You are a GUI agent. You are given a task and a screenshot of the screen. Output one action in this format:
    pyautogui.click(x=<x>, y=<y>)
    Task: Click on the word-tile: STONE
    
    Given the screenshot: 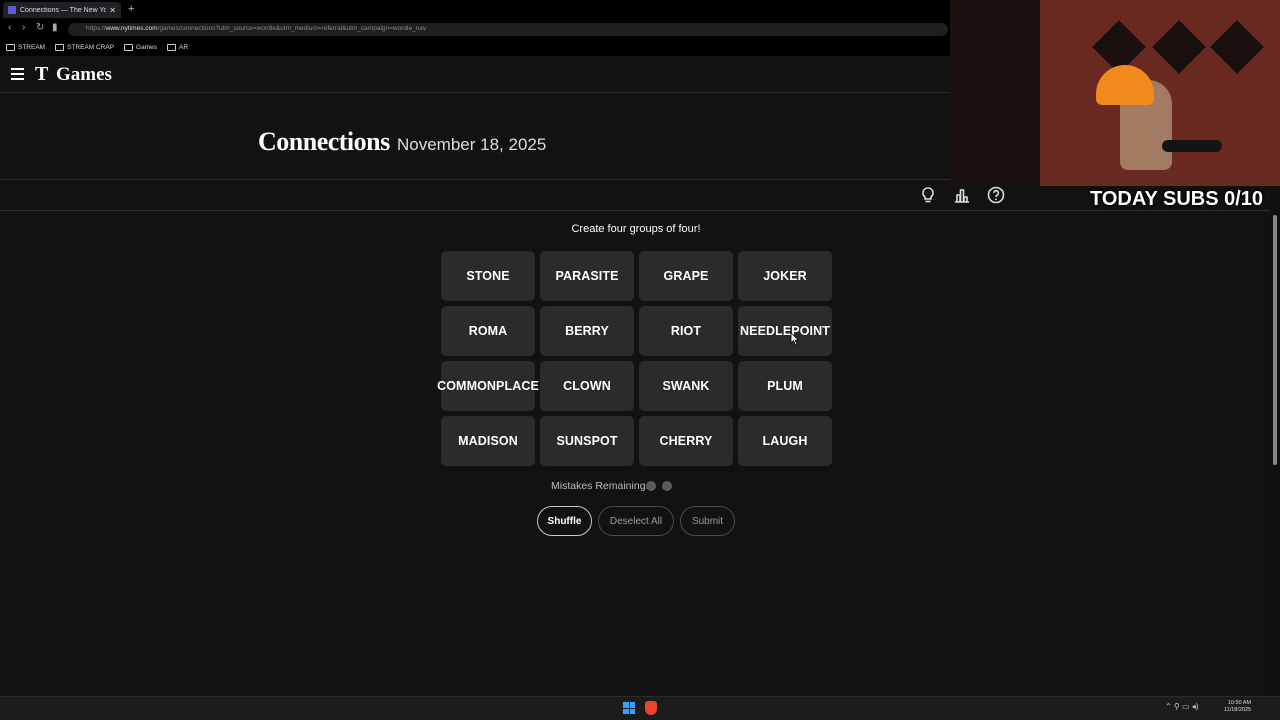 What is the action you would take?
    pyautogui.click(x=488, y=276)
    